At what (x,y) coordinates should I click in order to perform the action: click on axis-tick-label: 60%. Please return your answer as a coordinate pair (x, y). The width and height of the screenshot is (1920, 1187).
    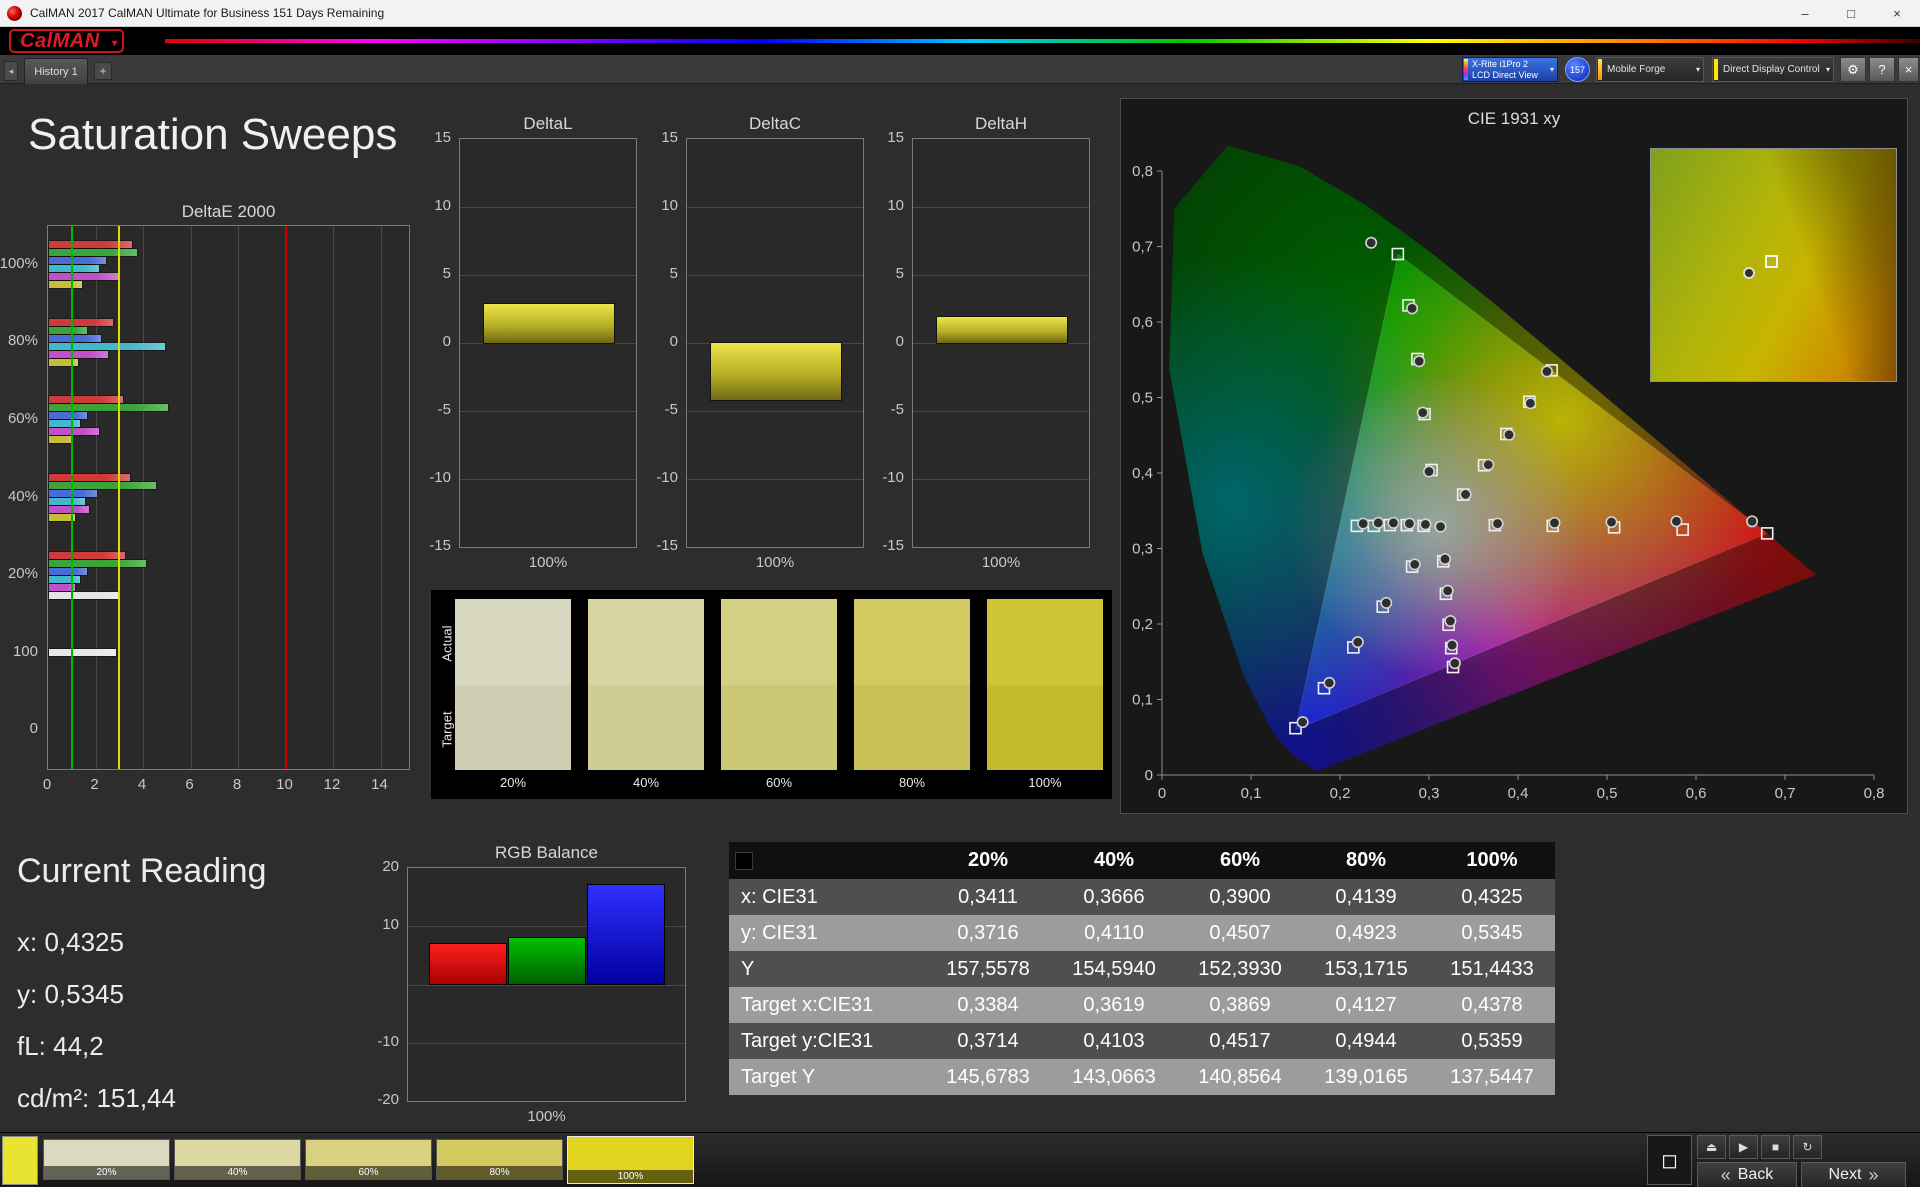
    Looking at the image, I should click on (22, 418).